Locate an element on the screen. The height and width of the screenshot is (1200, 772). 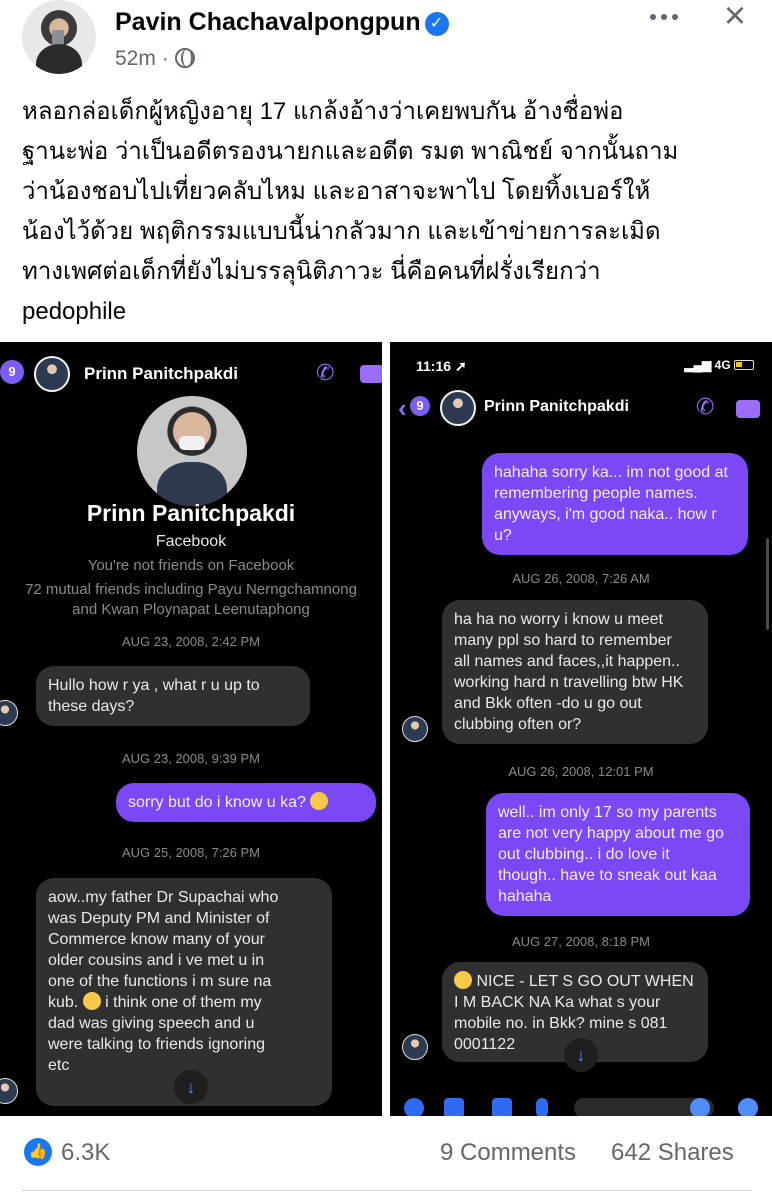
profile-picture is located at coordinates (192, 451).